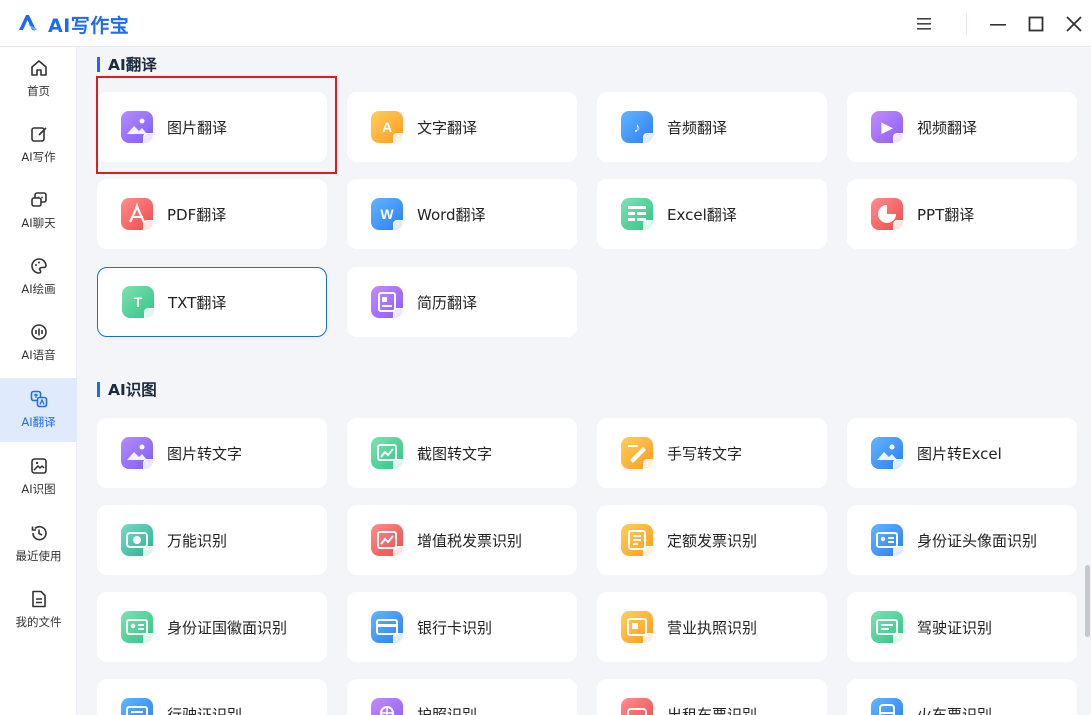  Describe the element at coordinates (140, 304) in the screenshot. I see `txt-icon: T` at that location.